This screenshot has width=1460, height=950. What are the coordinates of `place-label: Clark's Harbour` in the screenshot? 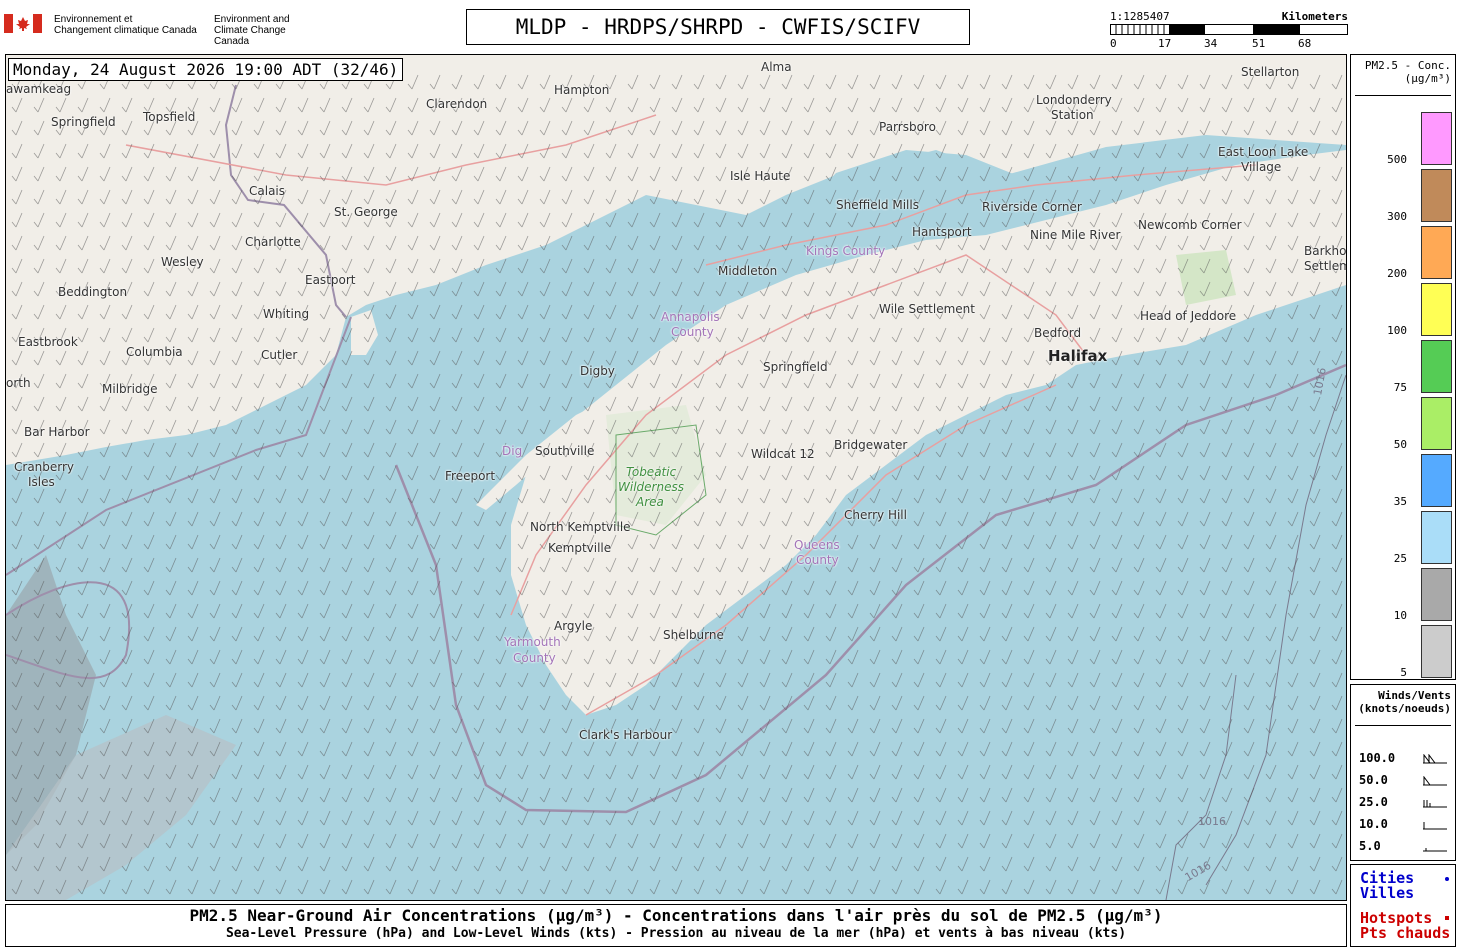 It's located at (626, 735).